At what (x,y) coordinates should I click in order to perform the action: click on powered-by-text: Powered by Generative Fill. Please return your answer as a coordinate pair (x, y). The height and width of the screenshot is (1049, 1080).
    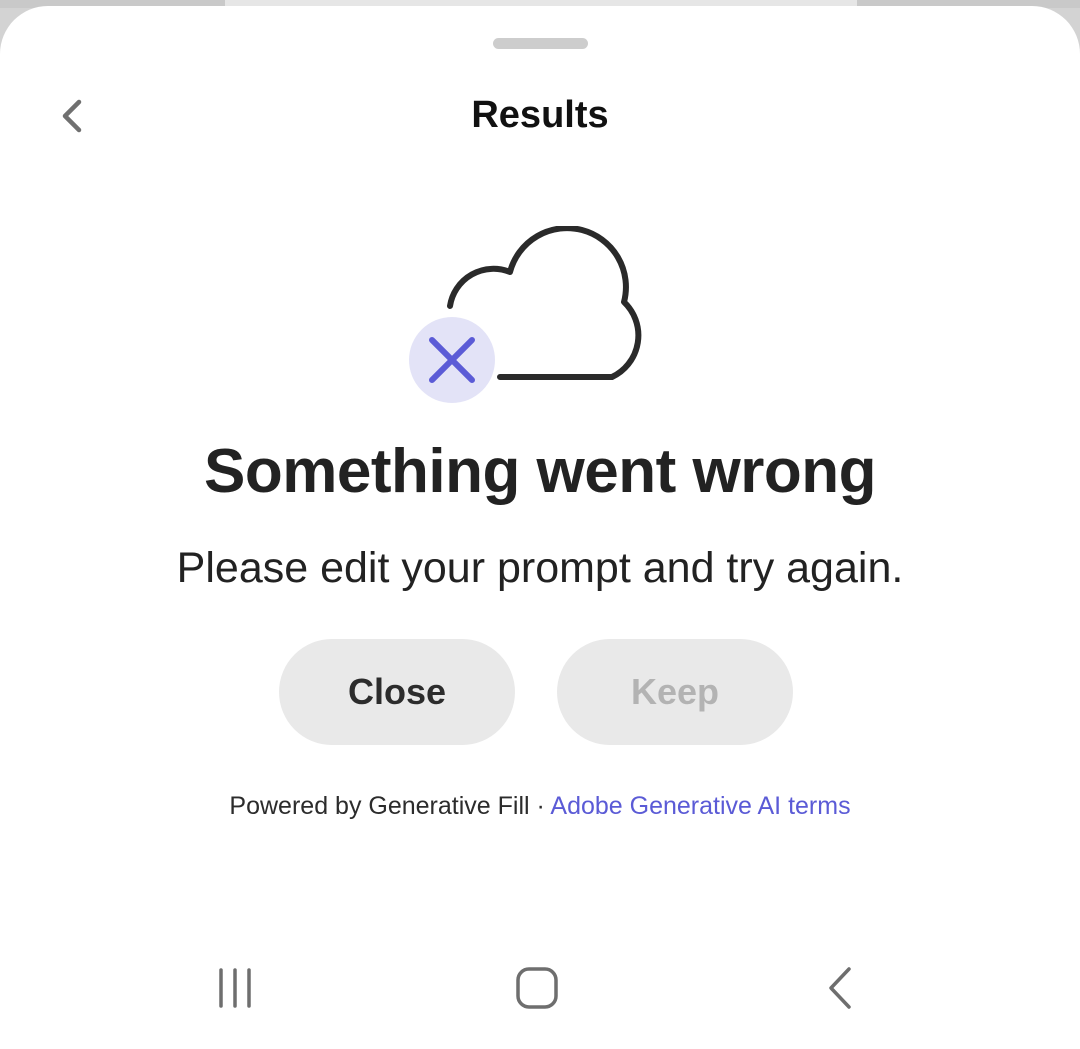
    Looking at the image, I should click on (379, 806).